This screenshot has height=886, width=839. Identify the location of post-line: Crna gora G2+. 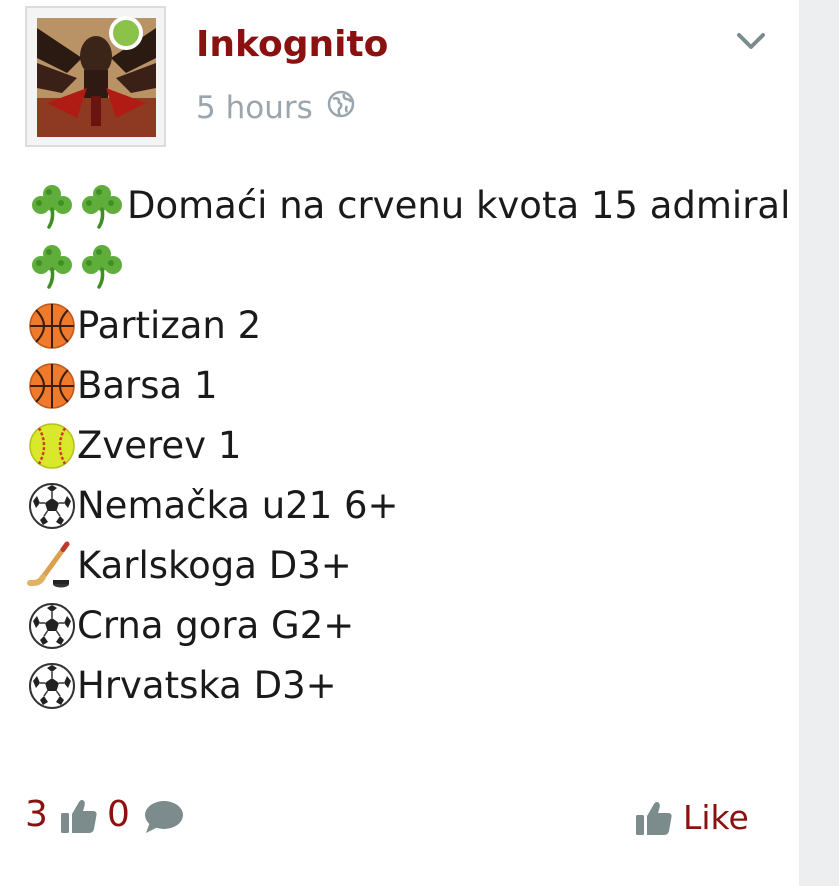
(407, 626).